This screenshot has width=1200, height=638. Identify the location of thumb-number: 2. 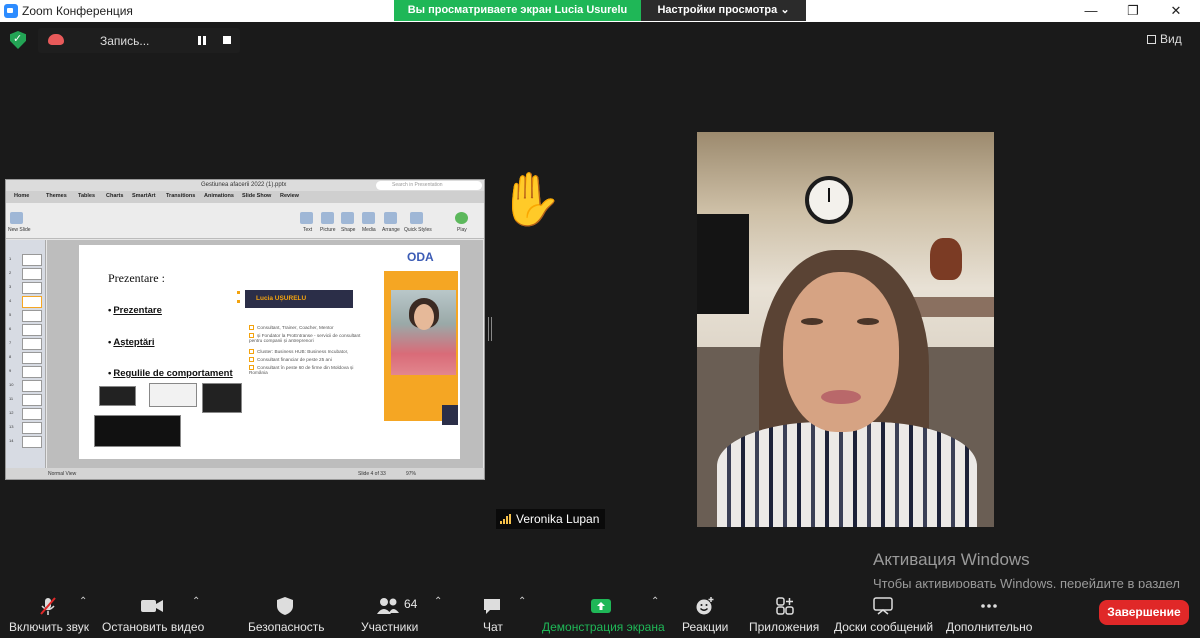
(10, 272).